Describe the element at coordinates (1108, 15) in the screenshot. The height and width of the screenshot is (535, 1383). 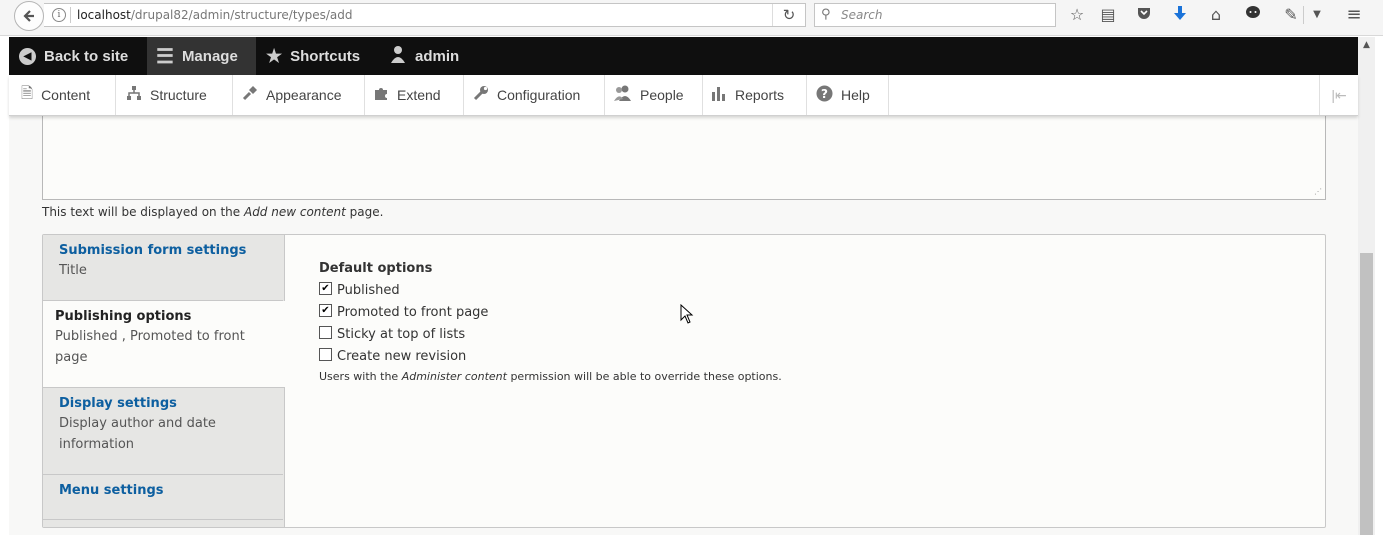
I see `reading-list-icon: ▤` at that location.